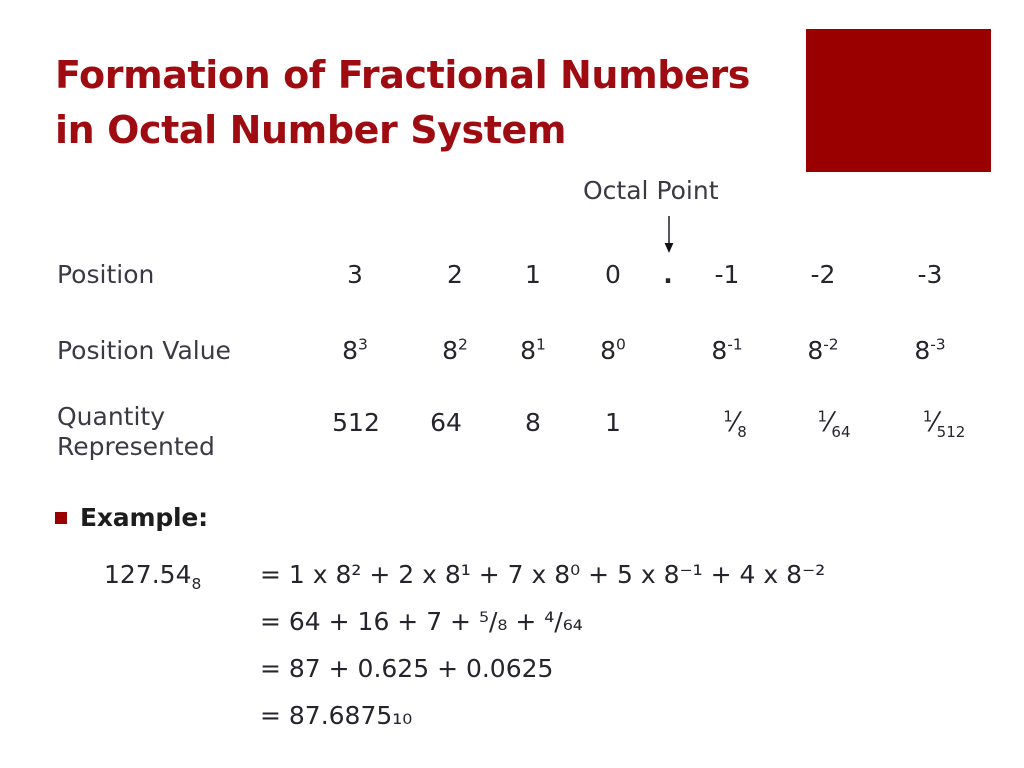 This screenshot has height=768, width=1024. Describe the element at coordinates (363, 344) in the screenshot. I see `cell-position-value-exp-0: 3` at that location.